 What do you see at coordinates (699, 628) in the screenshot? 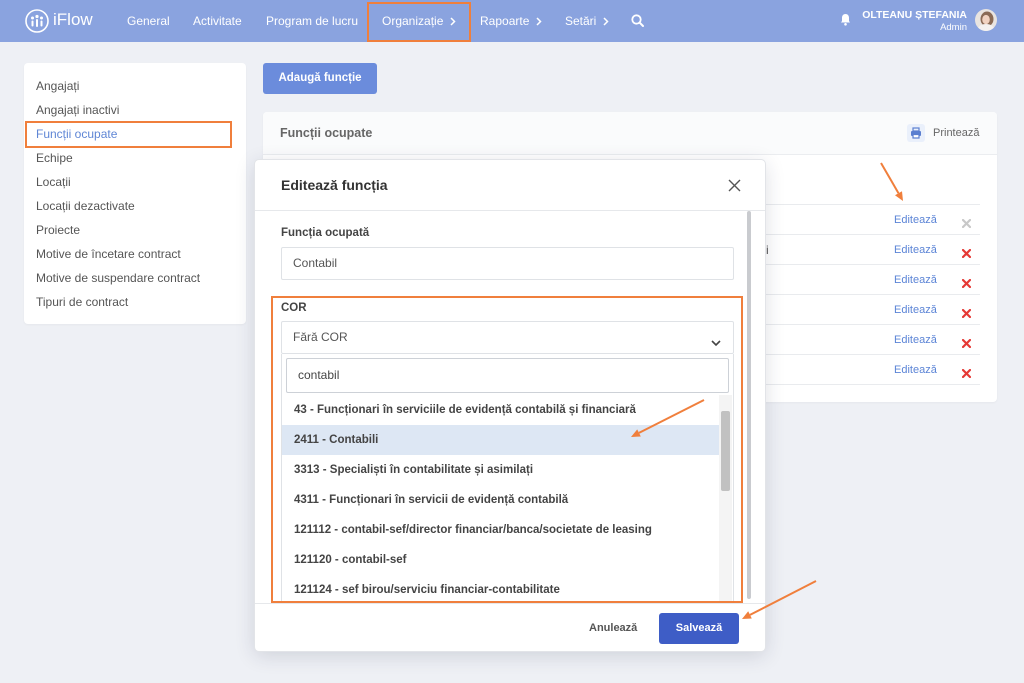
I see `save-button: Salvează` at bounding box center [699, 628].